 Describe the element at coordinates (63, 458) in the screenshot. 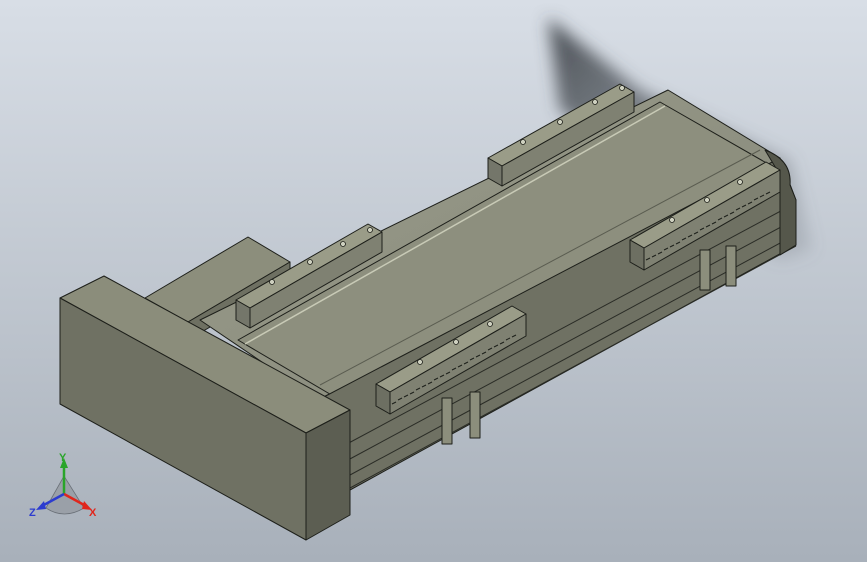

I see `triad-y-label: Y` at that location.